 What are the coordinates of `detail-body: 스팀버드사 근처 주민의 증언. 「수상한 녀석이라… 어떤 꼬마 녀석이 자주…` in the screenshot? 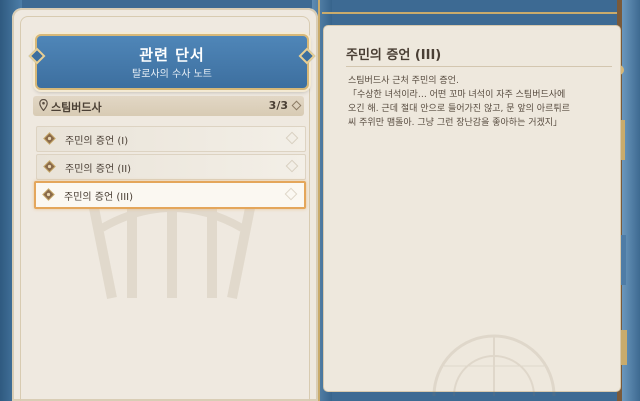 It's located at (482, 102).